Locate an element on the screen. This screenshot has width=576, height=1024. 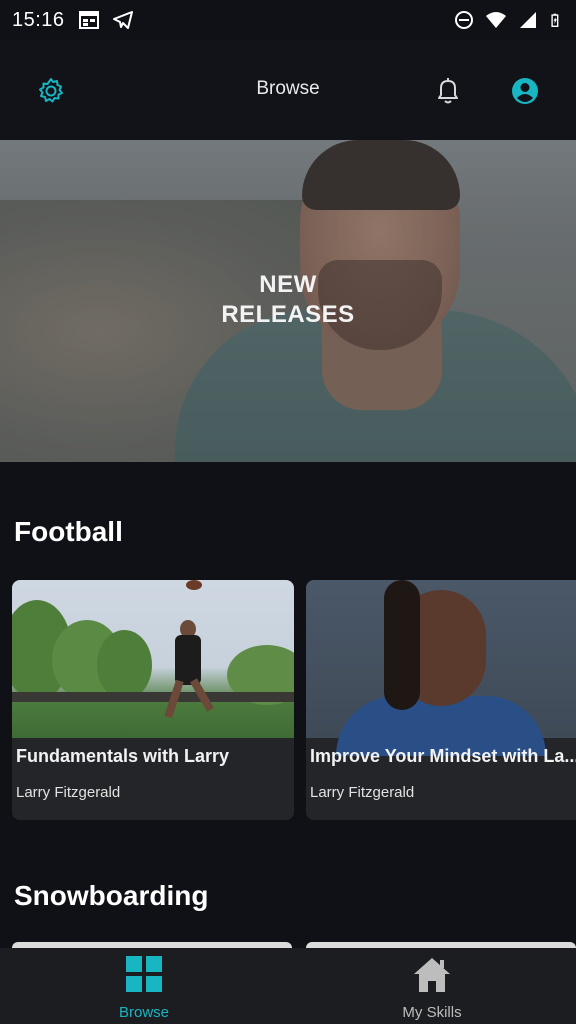
banner-label-line2: RELEASES is located at coordinates (288, 314).